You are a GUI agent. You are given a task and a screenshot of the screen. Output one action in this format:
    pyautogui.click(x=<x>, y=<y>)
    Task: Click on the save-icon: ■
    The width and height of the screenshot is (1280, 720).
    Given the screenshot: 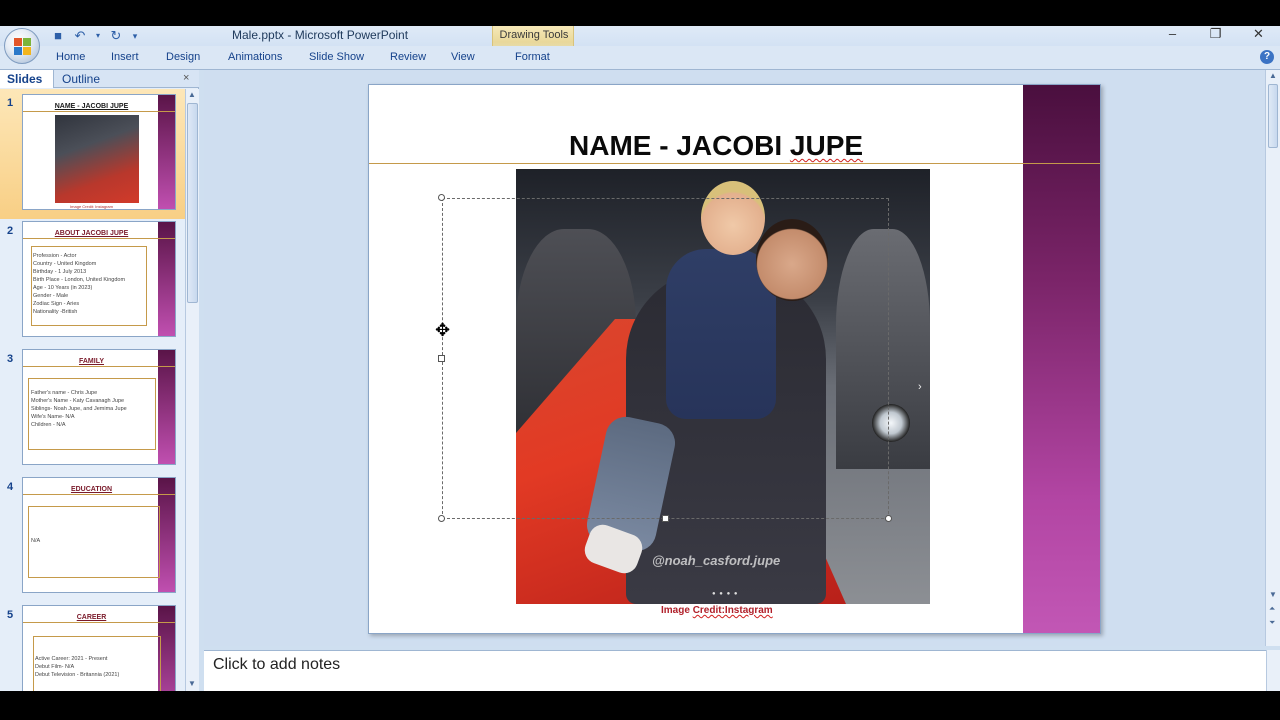 What is the action you would take?
    pyautogui.click(x=58, y=36)
    